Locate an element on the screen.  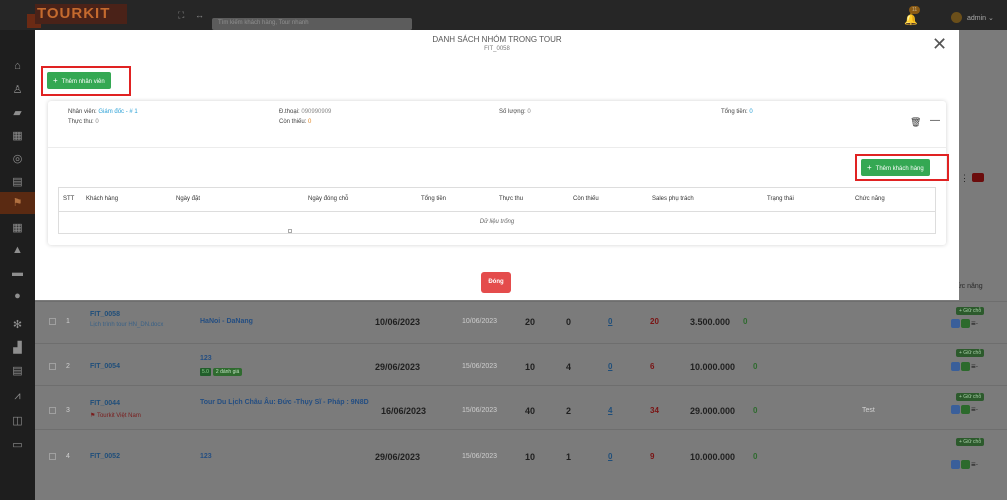
chart-icon: ⩘ is located at coordinates (17, 396).